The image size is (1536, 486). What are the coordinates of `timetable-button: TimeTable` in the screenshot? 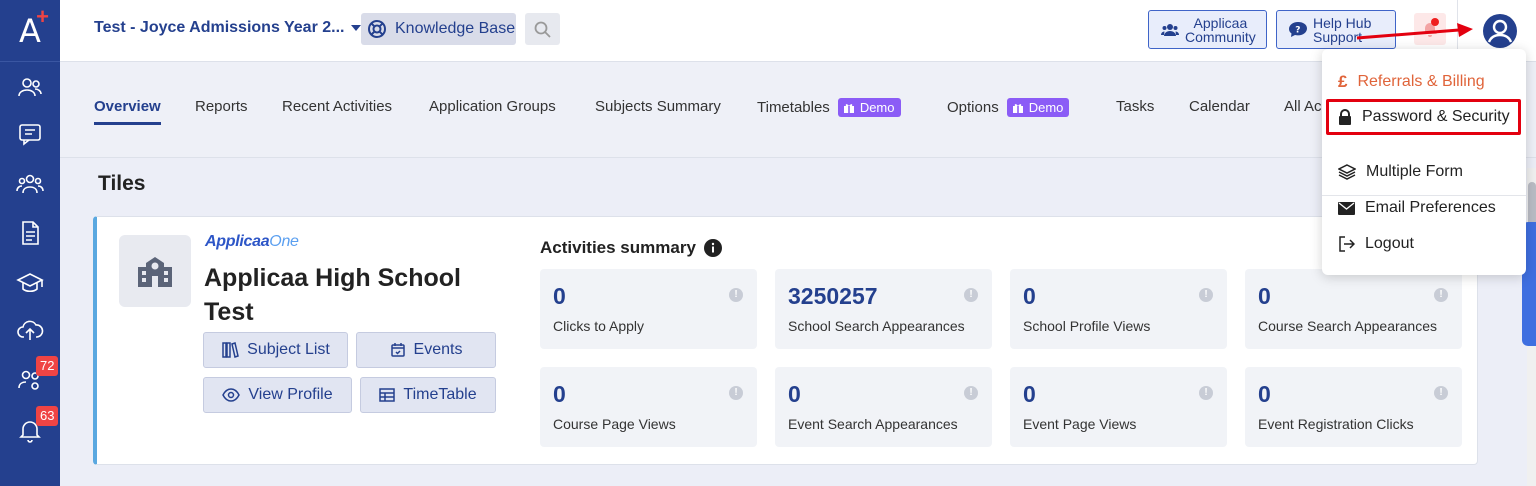 It's located at (428, 395).